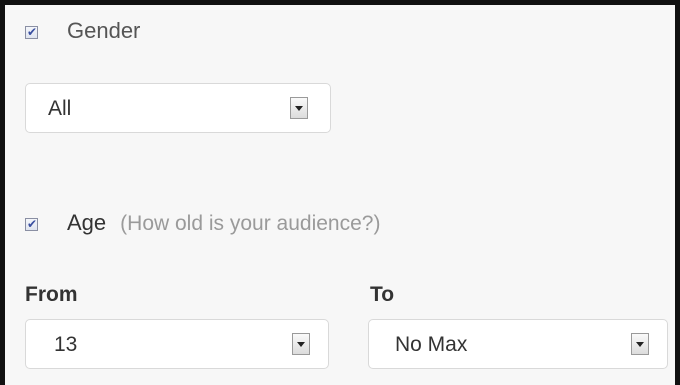 The image size is (680, 385). What do you see at coordinates (518, 344) in the screenshot?
I see `age-to-select: No Max` at bounding box center [518, 344].